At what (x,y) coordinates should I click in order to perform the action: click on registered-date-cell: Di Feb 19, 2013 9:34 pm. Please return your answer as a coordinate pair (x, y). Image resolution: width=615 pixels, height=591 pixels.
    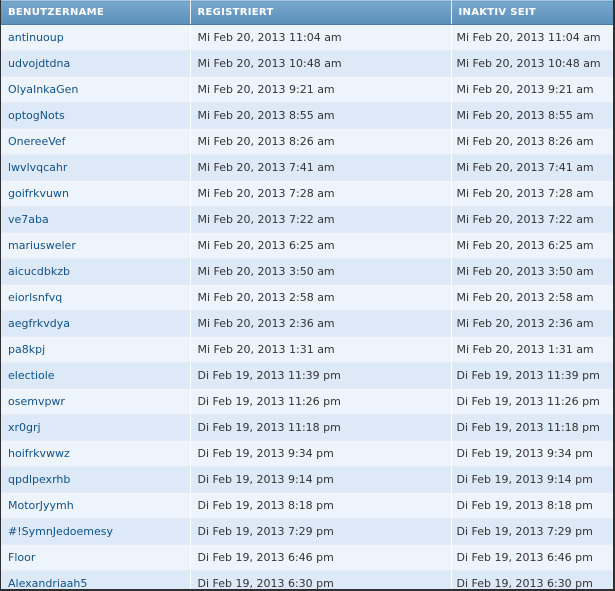
    Looking at the image, I should click on (321, 453).